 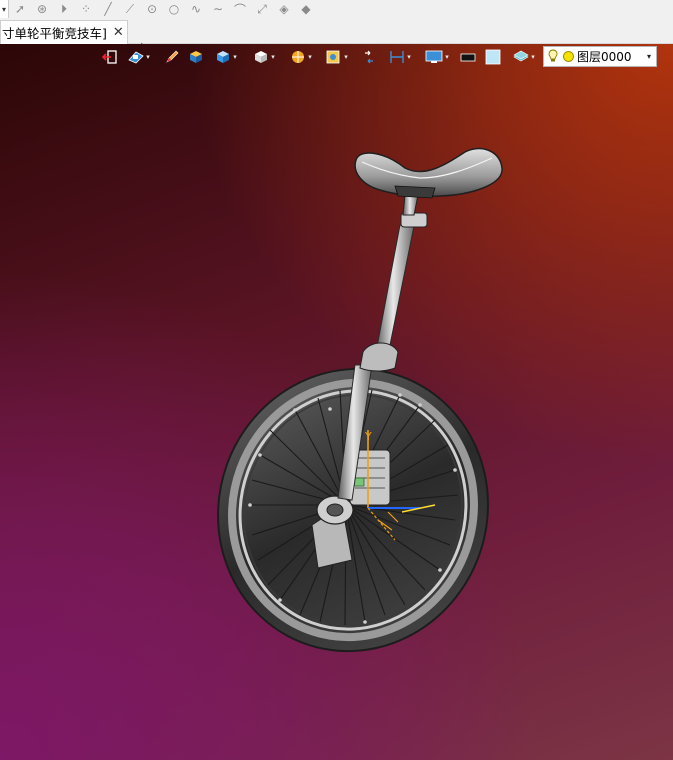 What do you see at coordinates (428, 173) in the screenshot?
I see `saddle` at bounding box center [428, 173].